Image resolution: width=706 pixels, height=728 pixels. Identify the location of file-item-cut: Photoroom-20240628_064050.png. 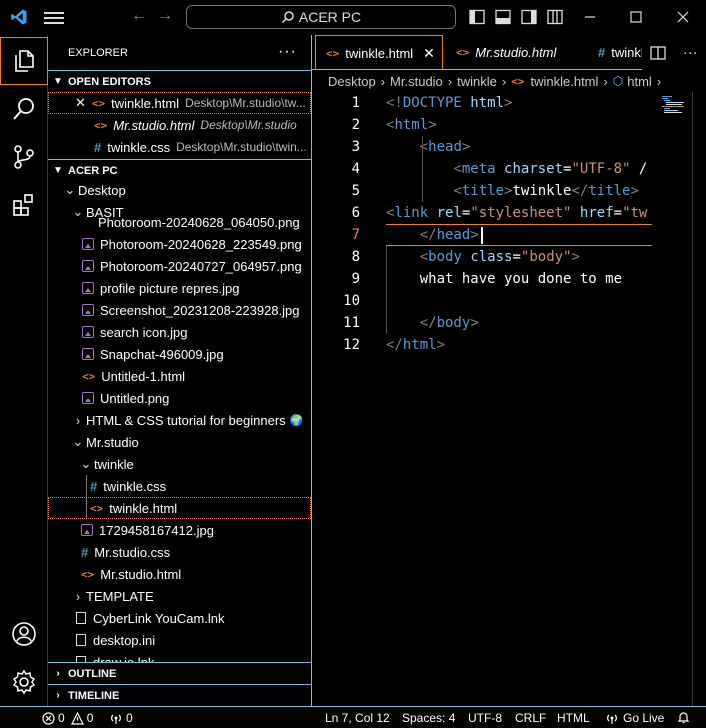
(179, 224).